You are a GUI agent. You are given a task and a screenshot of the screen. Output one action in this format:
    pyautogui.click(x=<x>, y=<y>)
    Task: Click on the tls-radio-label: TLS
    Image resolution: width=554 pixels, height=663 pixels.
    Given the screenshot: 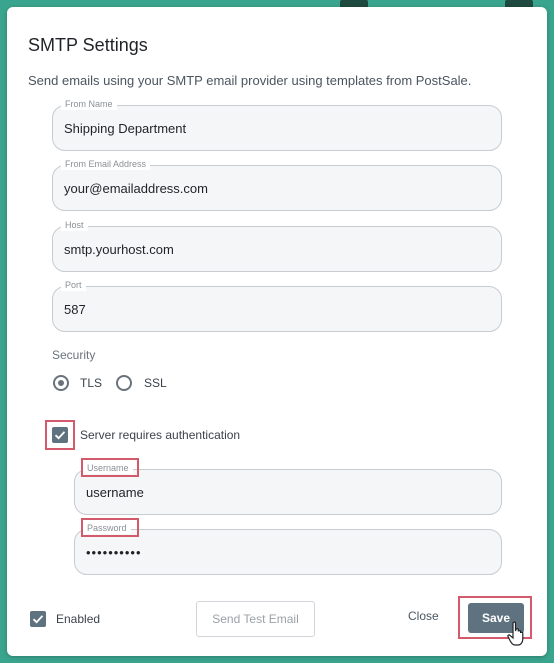 What is the action you would take?
    pyautogui.click(x=91, y=383)
    